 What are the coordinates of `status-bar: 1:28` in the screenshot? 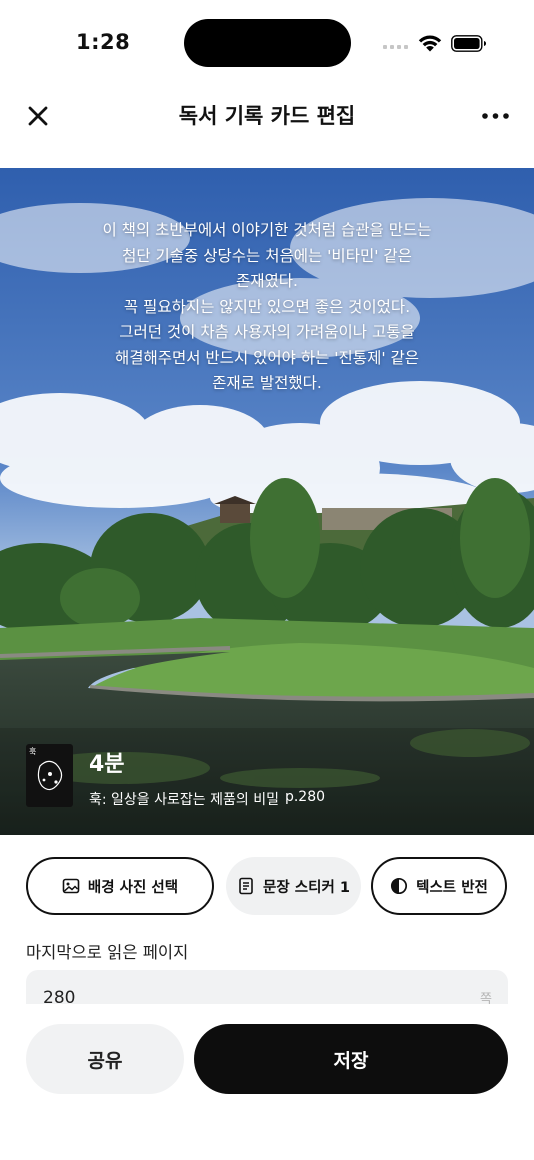 It's located at (267, 43).